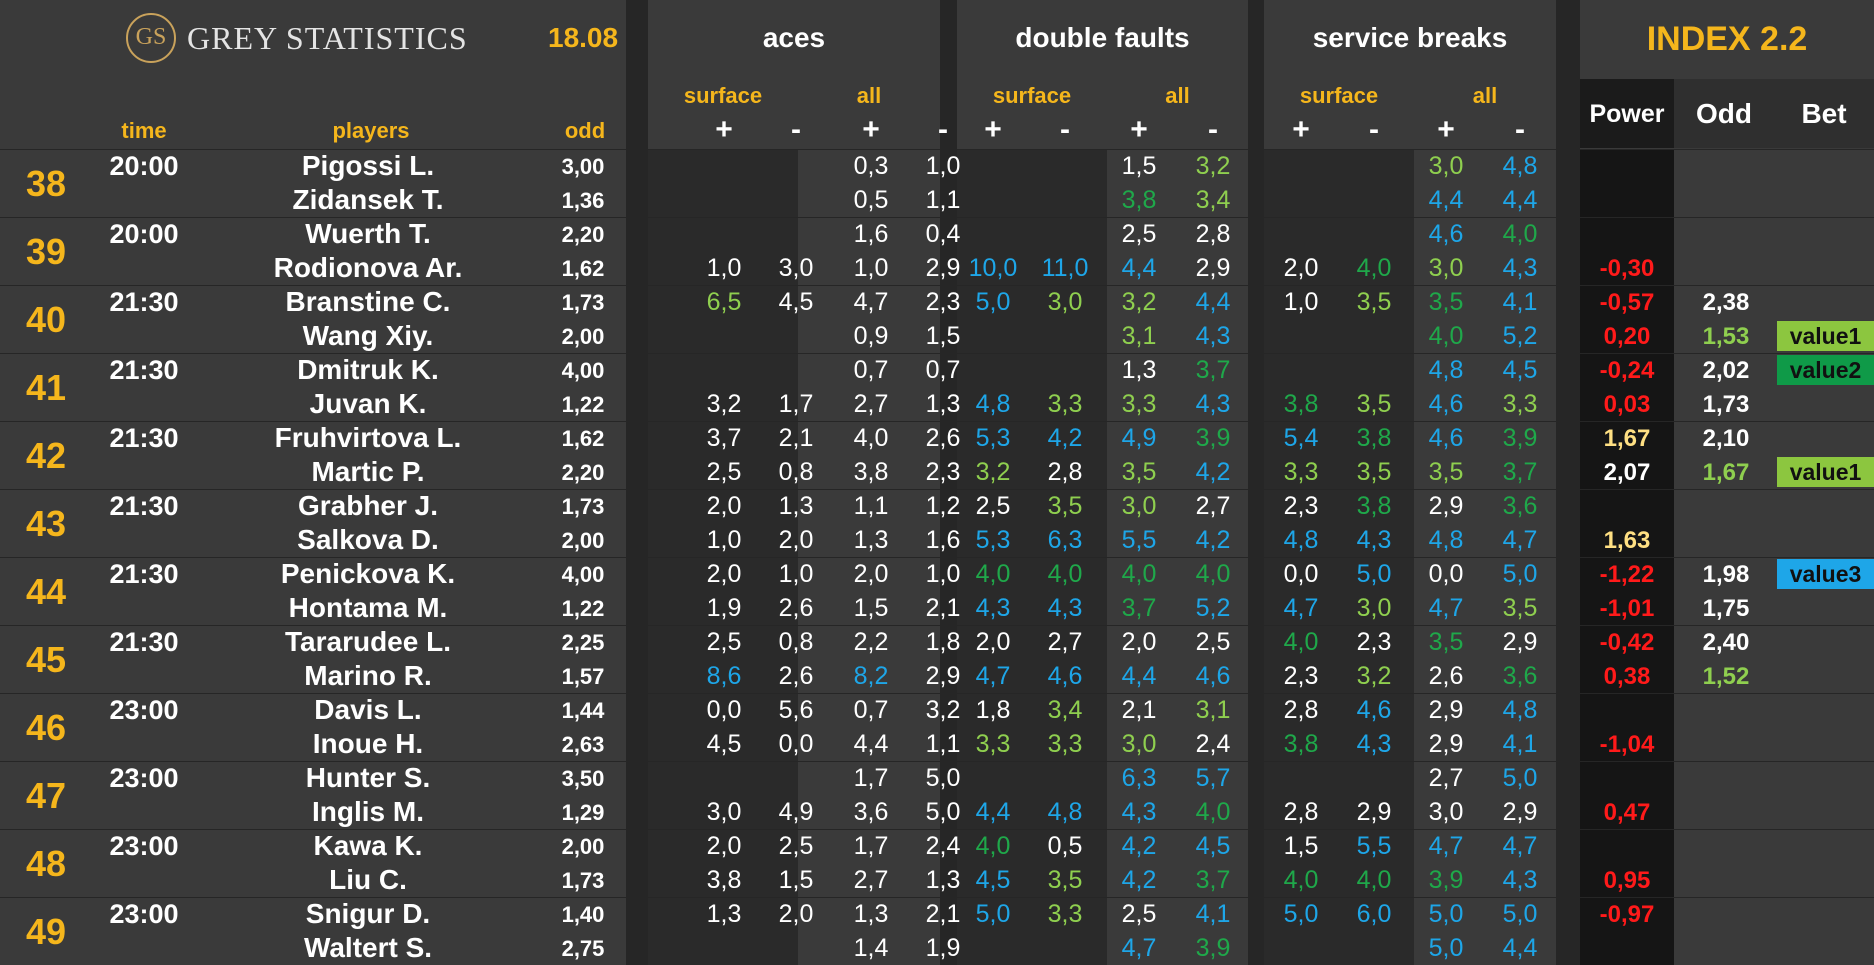 The image size is (1874, 965). What do you see at coordinates (1446, 336) in the screenshot?
I see `stat-plus-sb-all: 4,0` at bounding box center [1446, 336].